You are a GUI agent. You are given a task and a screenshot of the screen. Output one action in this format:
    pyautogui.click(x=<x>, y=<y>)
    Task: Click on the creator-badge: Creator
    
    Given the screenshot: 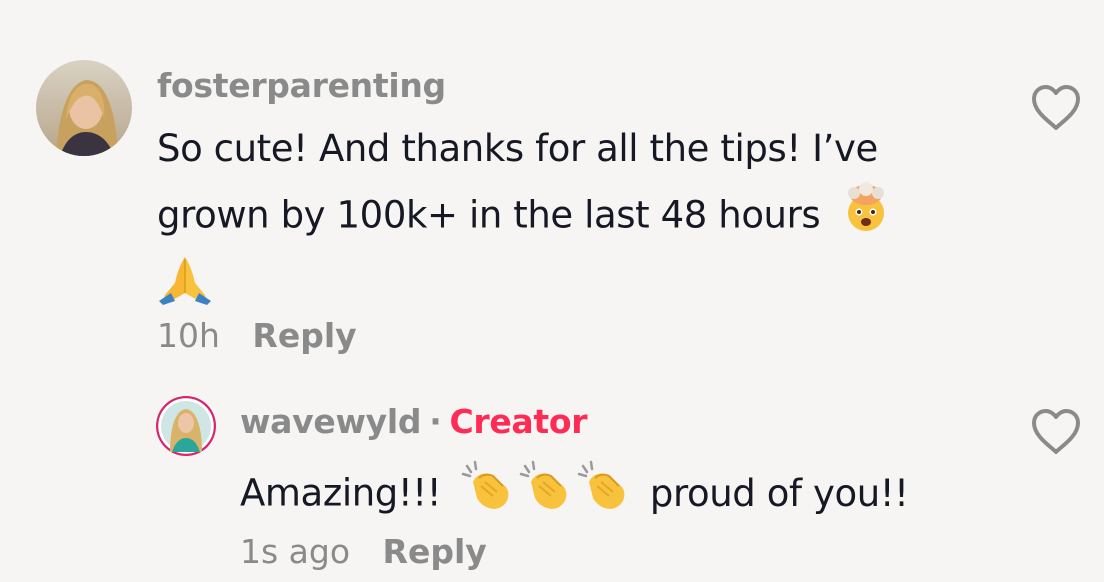 What is the action you would take?
    pyautogui.click(x=518, y=421)
    